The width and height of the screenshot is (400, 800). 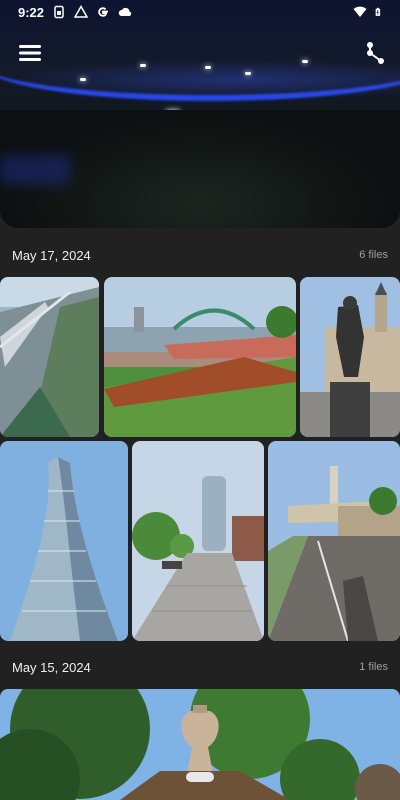 I want to click on wifi-icon, so click(x=360, y=11).